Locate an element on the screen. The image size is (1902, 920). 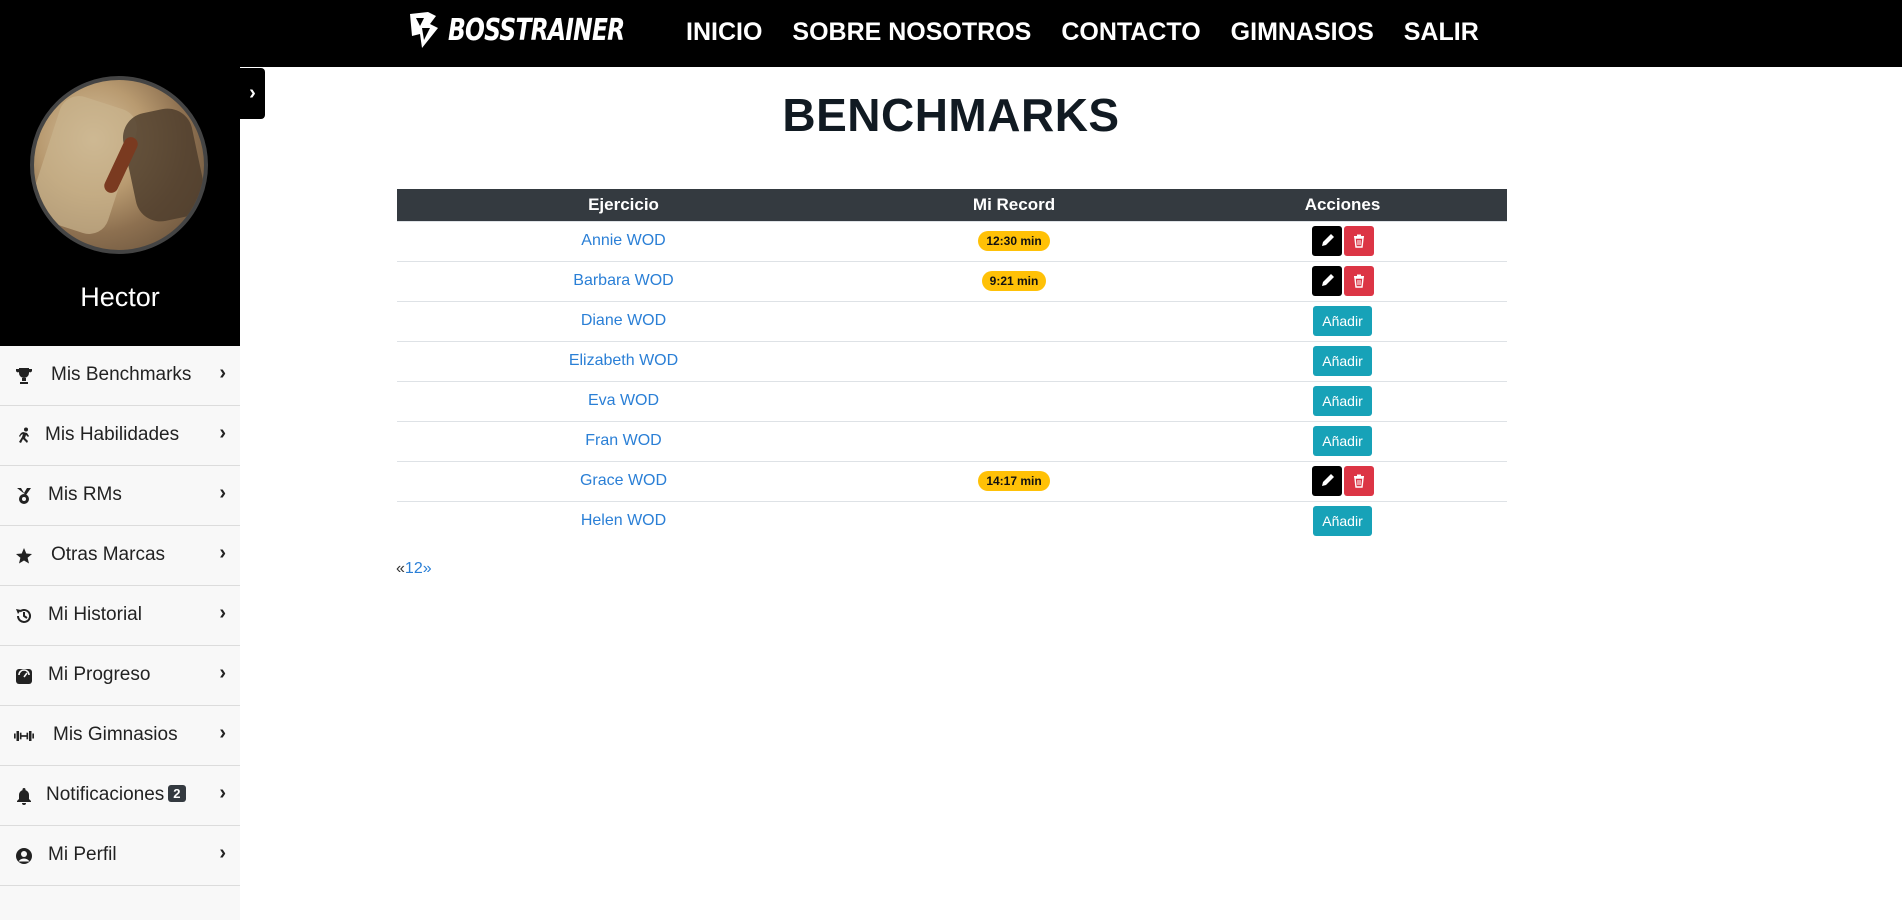
sidebar-item-label: Mis Benchmarks is located at coordinates (121, 374).